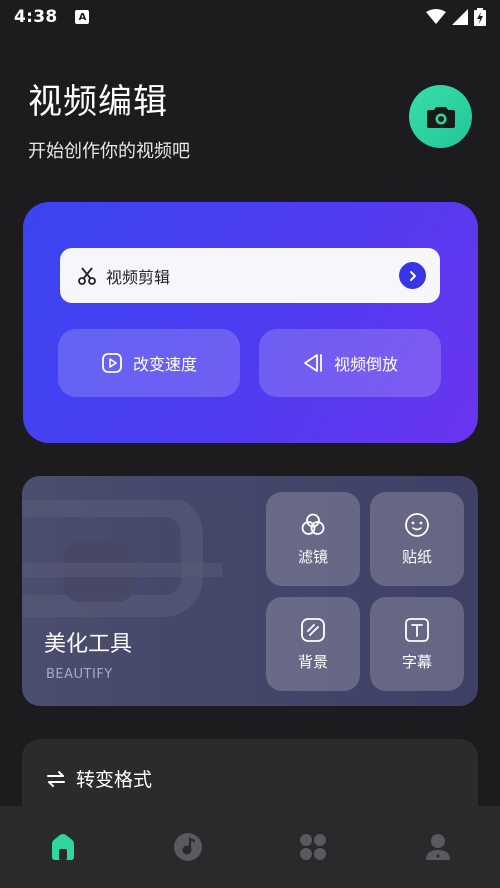 This screenshot has width=500, height=888. I want to click on chevron-right-icon, so click(412, 275).